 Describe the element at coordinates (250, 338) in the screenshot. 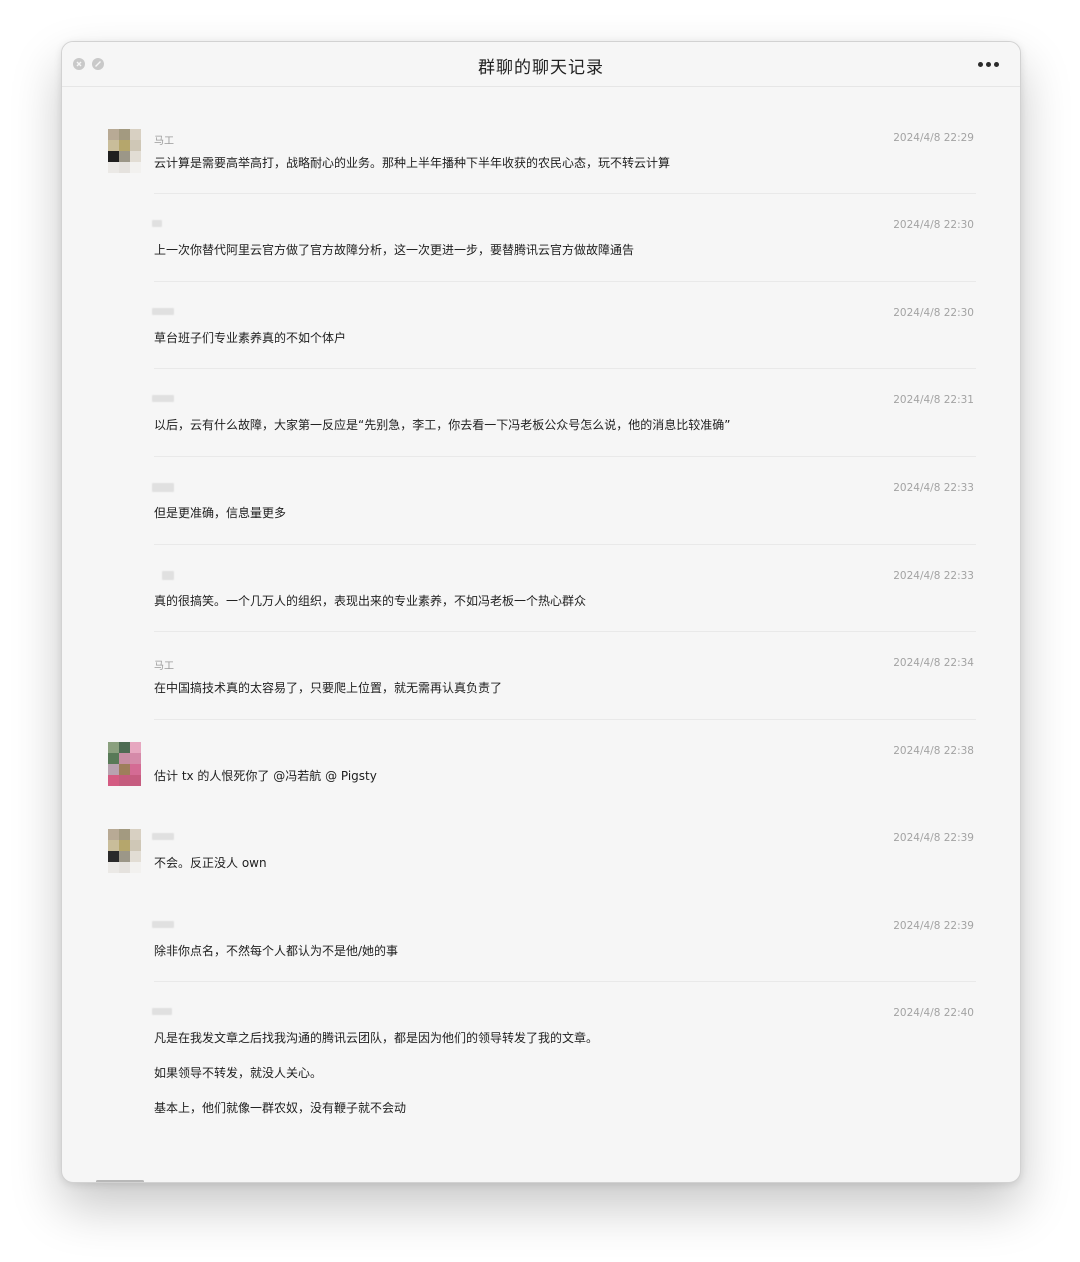

I see `message-text: 草台班子们专业素养真的不如个体户` at that location.